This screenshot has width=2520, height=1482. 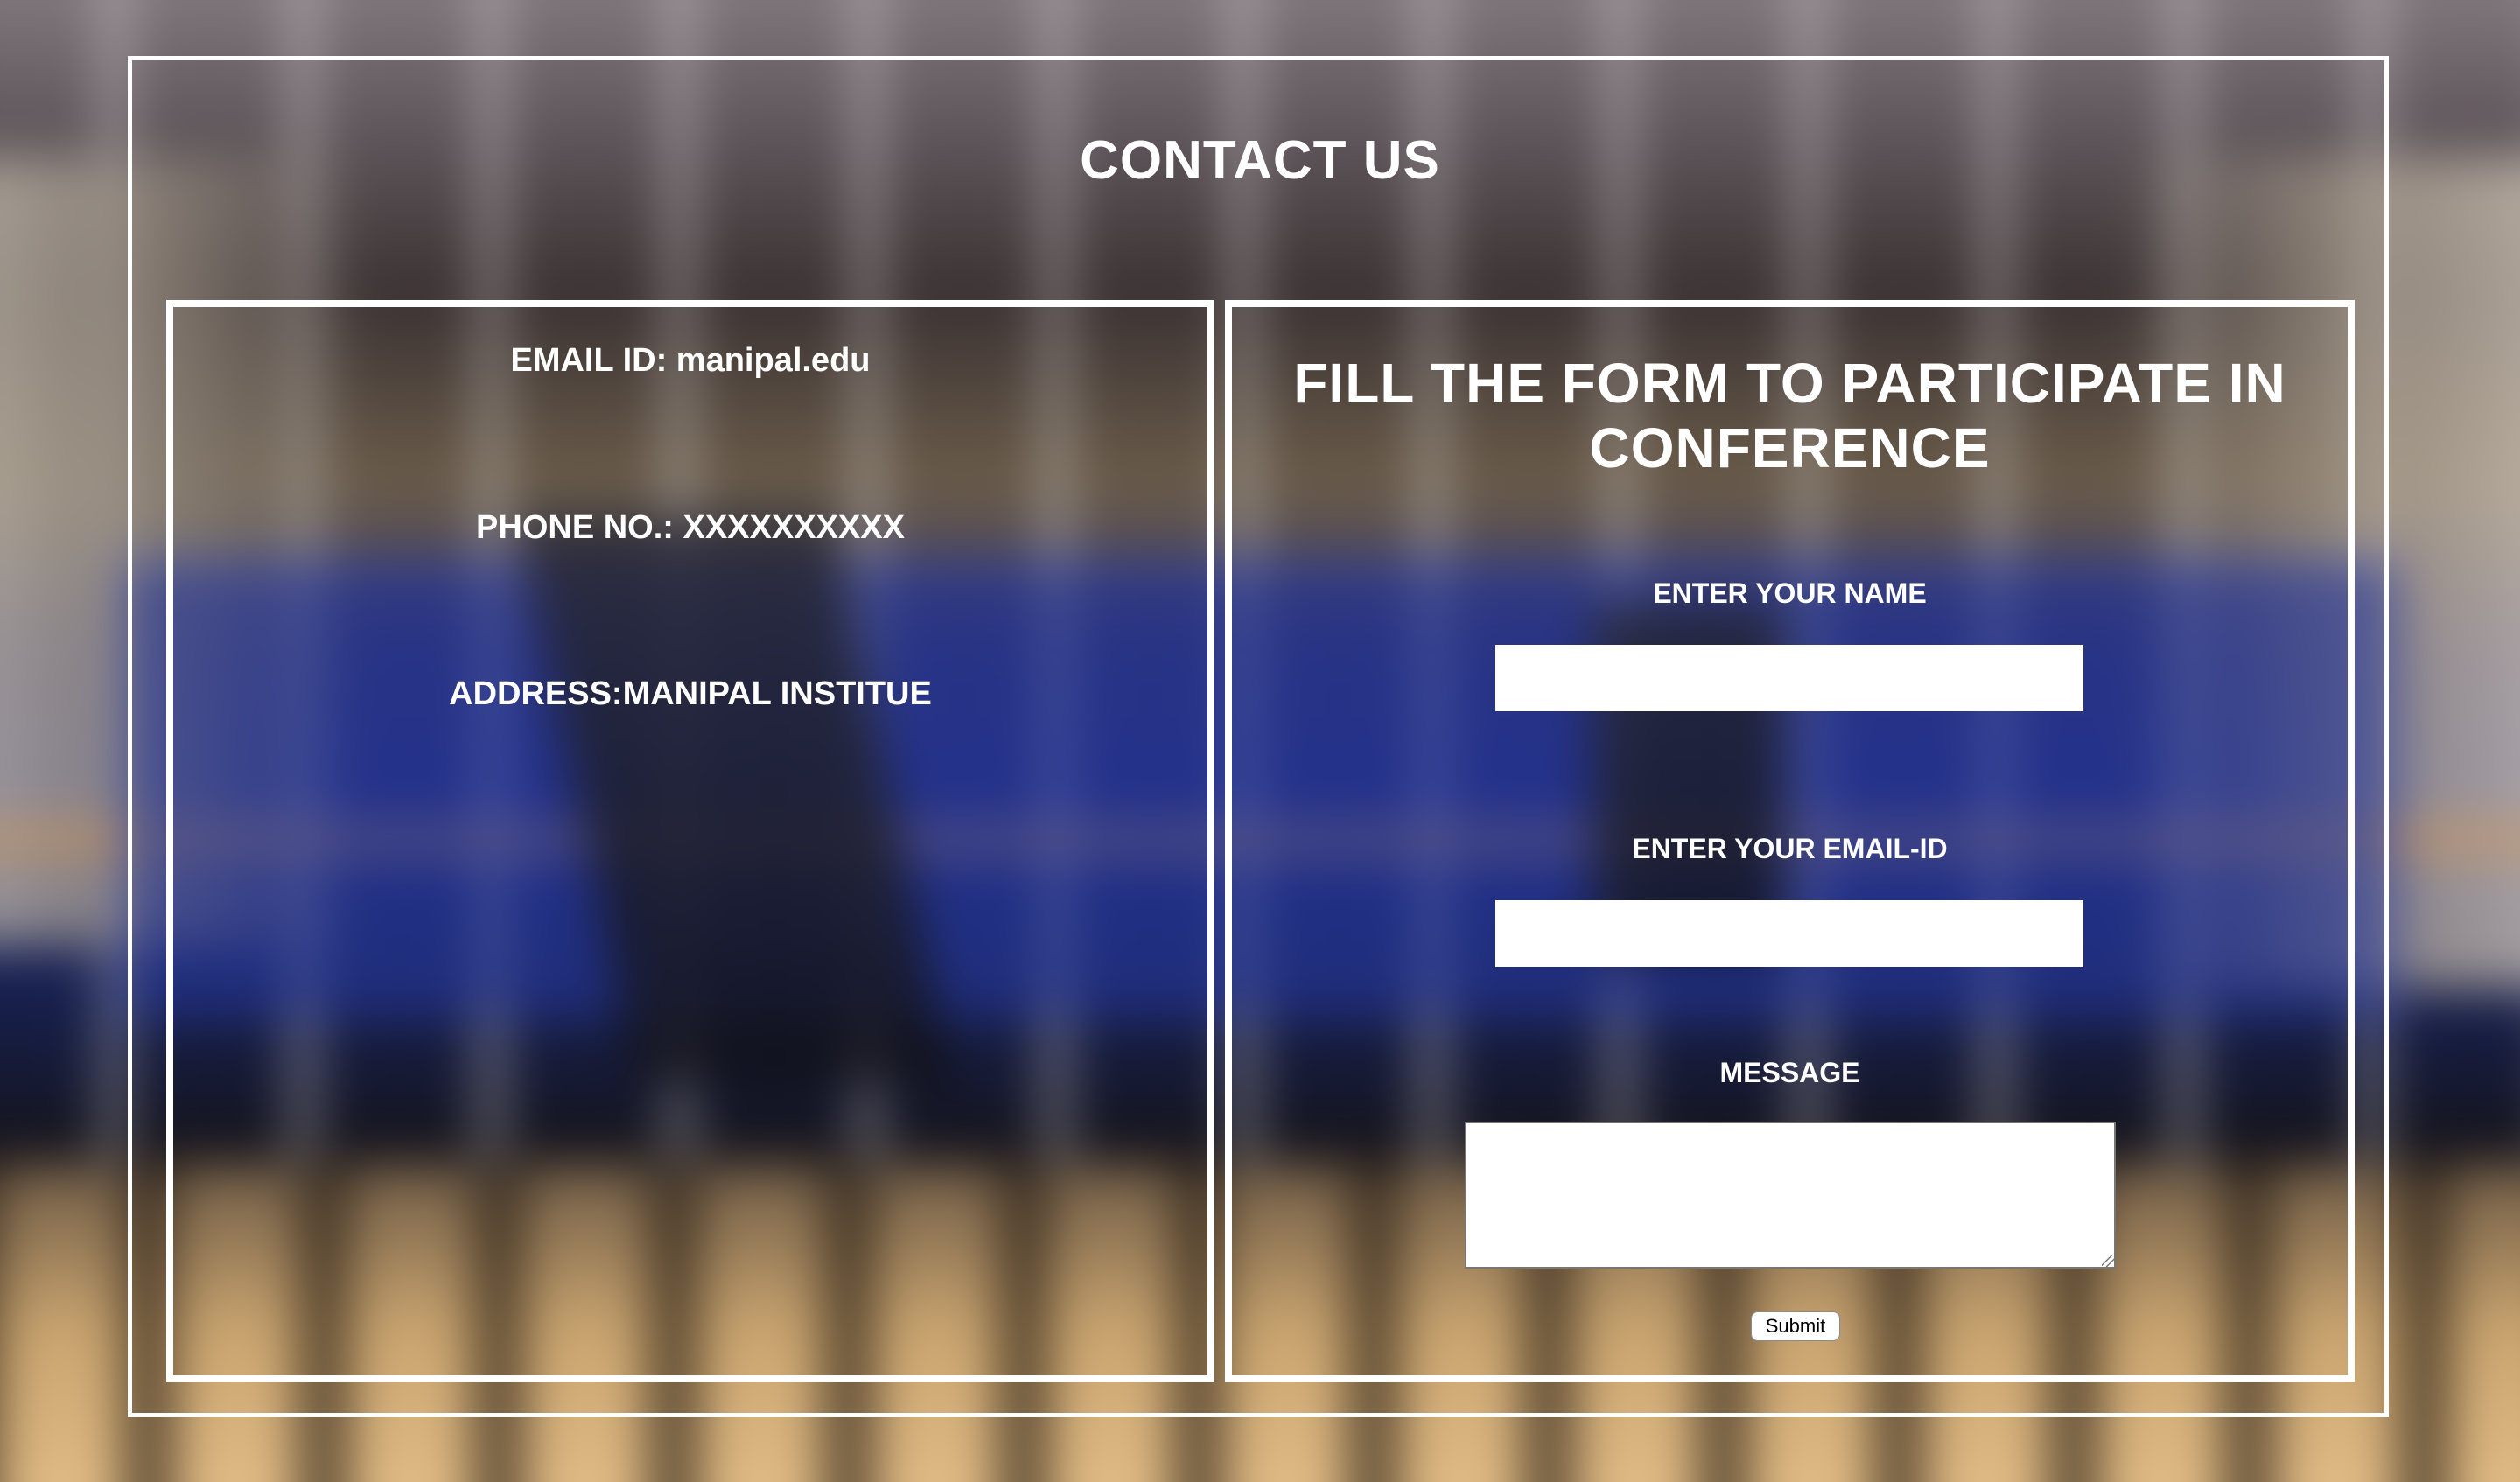 I want to click on contact-address: ADDRESS:MANIPAL INSTITUE, so click(x=690, y=693).